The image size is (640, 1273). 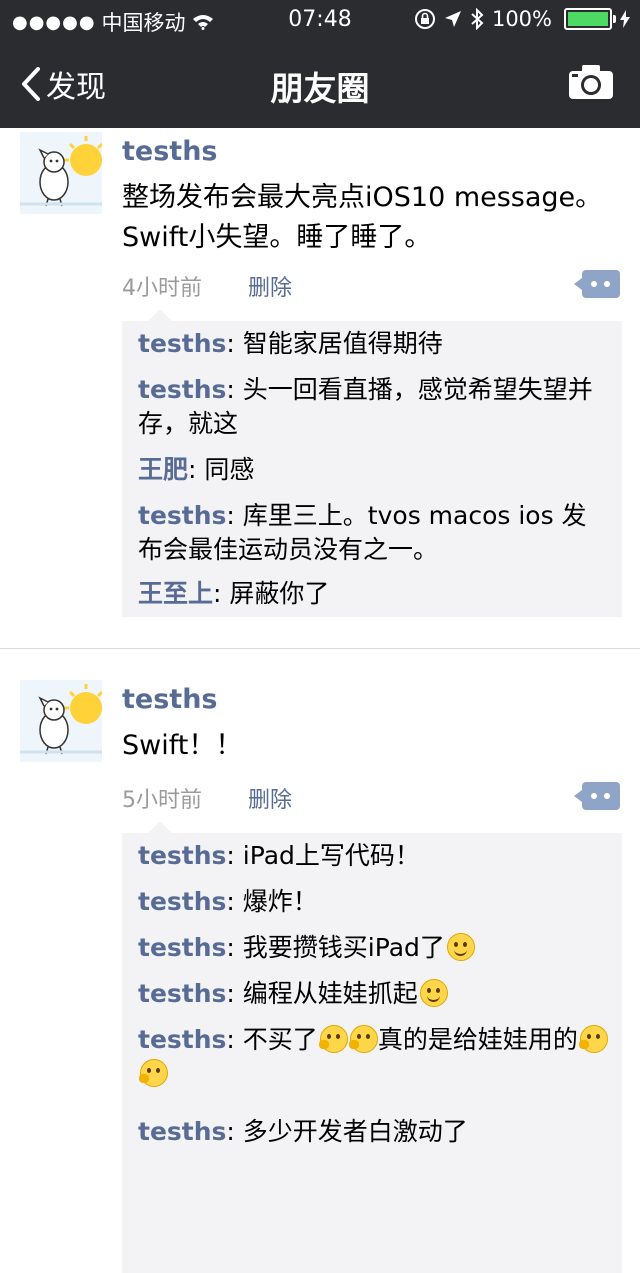 I want to click on post-content: Swift！！, so click(x=182, y=745).